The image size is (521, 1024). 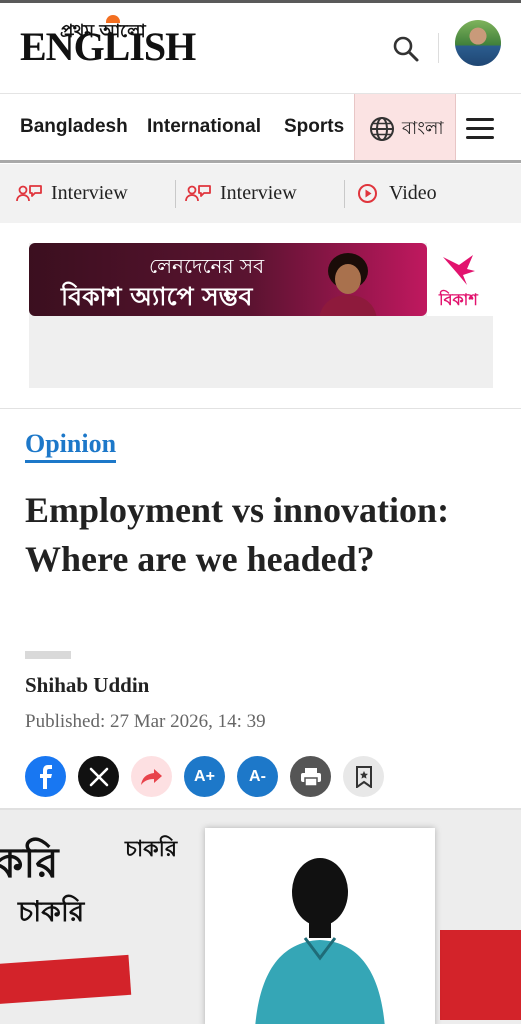 I want to click on print-icon, so click(x=310, y=777).